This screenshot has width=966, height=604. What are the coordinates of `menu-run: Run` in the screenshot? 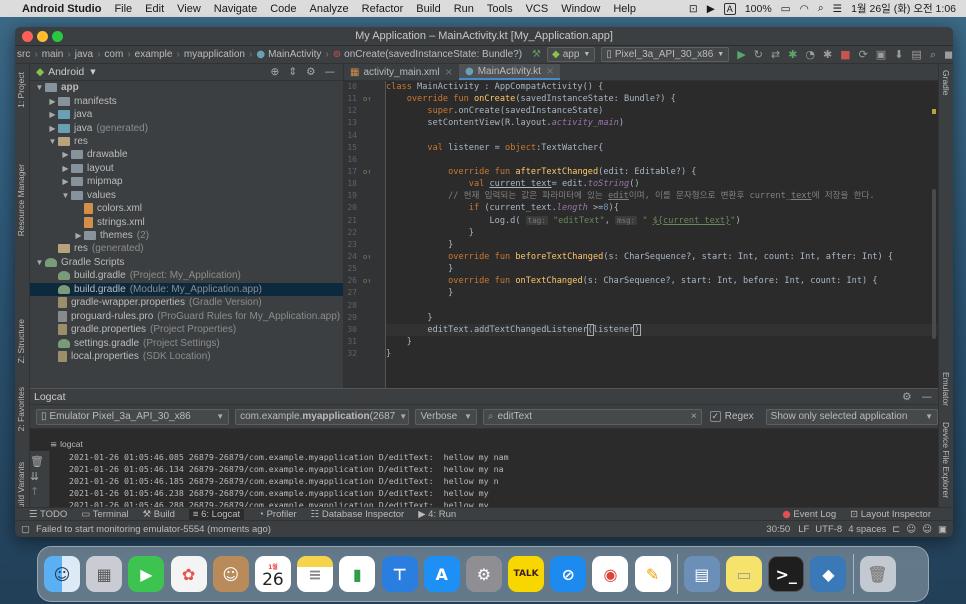 It's located at (464, 9).